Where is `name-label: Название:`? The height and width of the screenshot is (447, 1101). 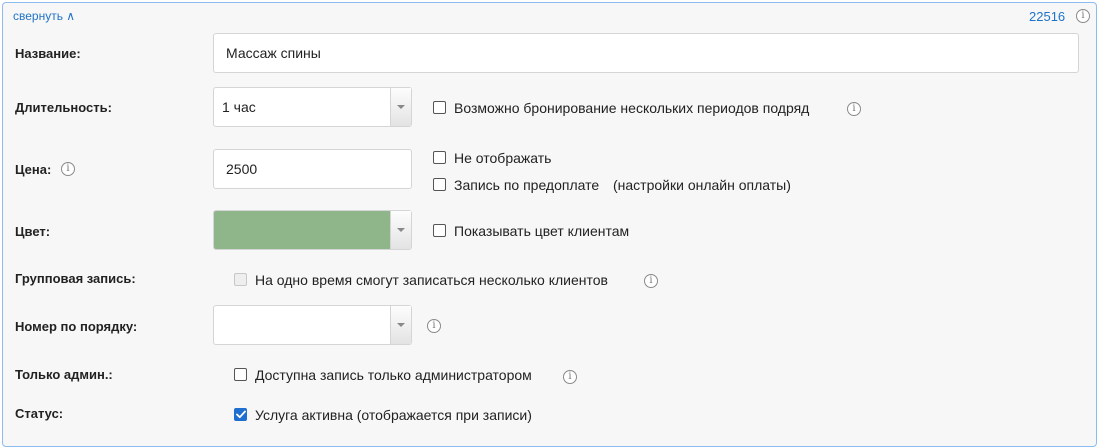
name-label: Название: is located at coordinates (48, 53).